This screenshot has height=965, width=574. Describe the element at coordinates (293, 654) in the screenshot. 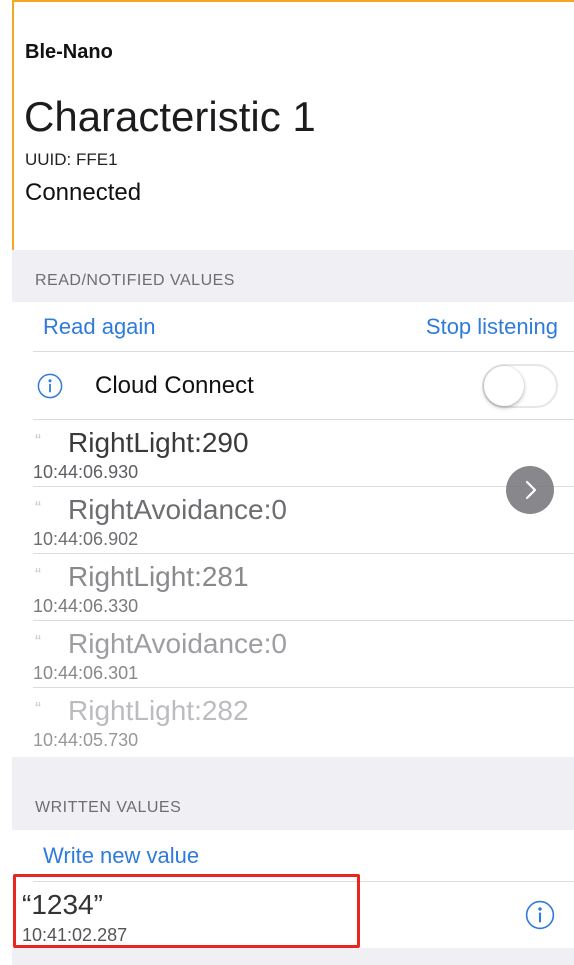

I see `value-row: “ RightAvoidance:0 10:44:06.301` at that location.